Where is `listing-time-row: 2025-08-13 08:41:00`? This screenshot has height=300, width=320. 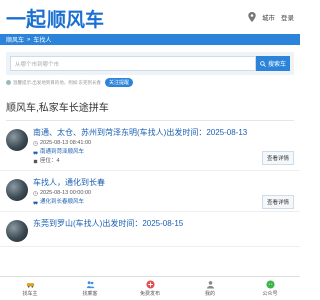 listing-time-row: 2025-08-13 08:41:00 is located at coordinates (163, 143).